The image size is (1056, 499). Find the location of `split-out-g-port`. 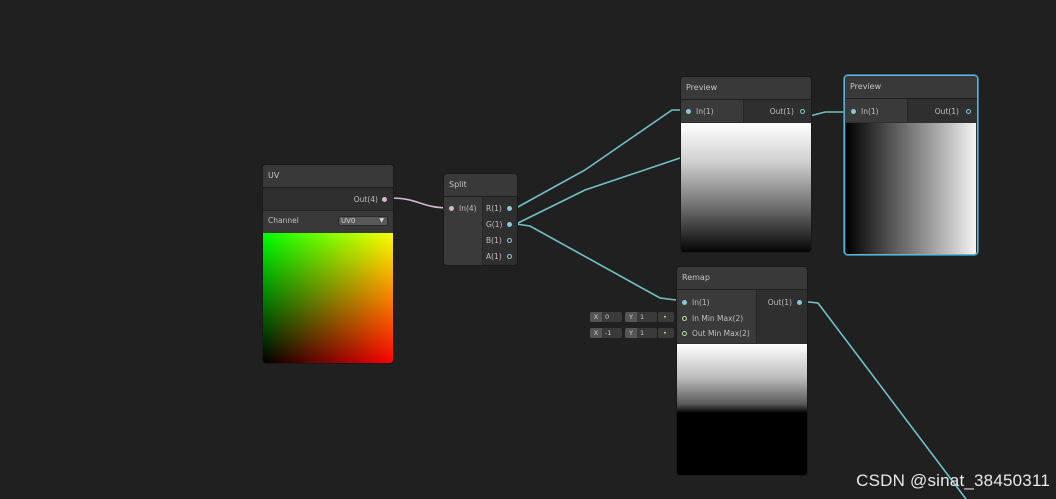

split-out-g-port is located at coordinates (509, 224).